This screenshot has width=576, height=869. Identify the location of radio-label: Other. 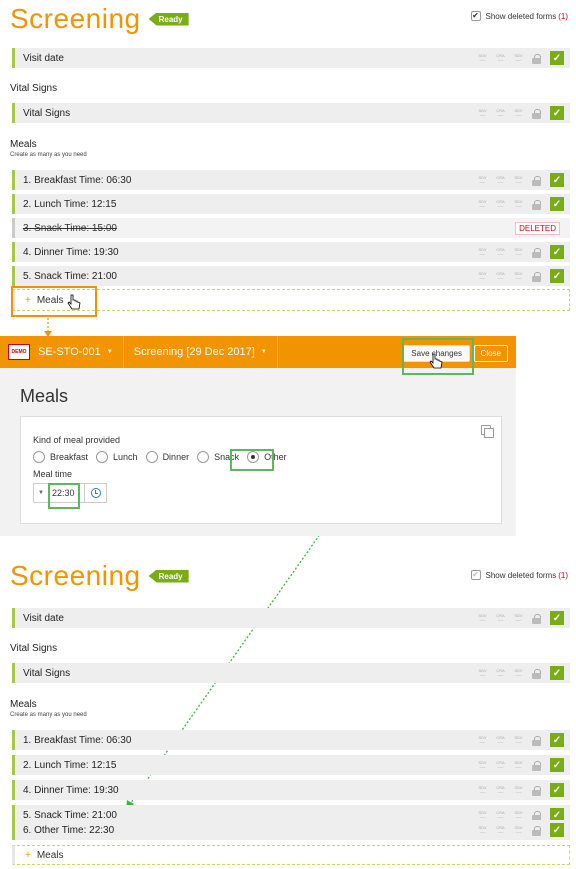
(275, 457).